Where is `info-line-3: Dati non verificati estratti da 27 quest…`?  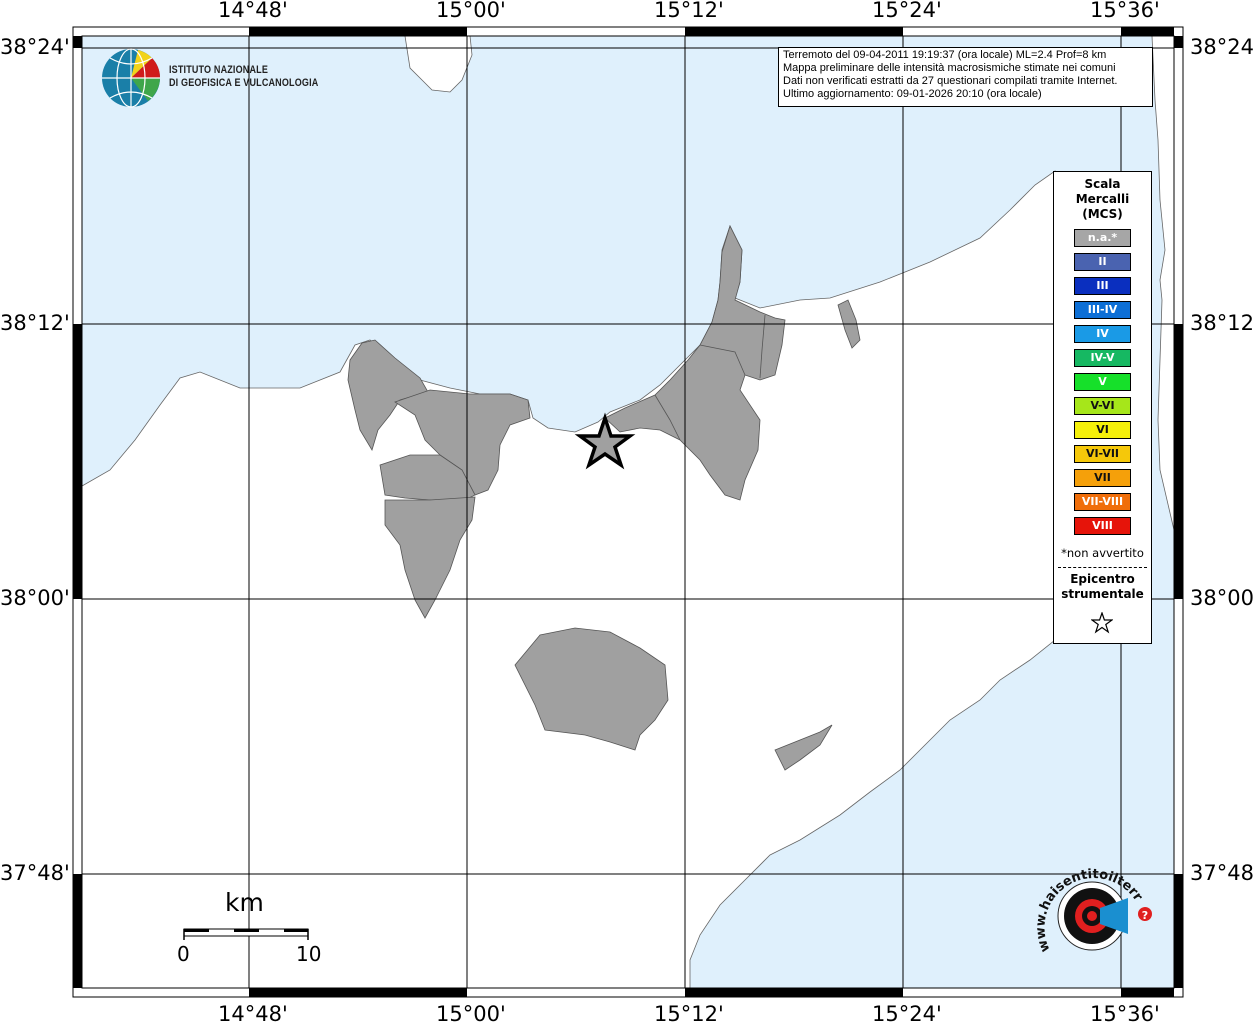 info-line-3: Dati non verificati estratti da 27 quest… is located at coordinates (950, 81).